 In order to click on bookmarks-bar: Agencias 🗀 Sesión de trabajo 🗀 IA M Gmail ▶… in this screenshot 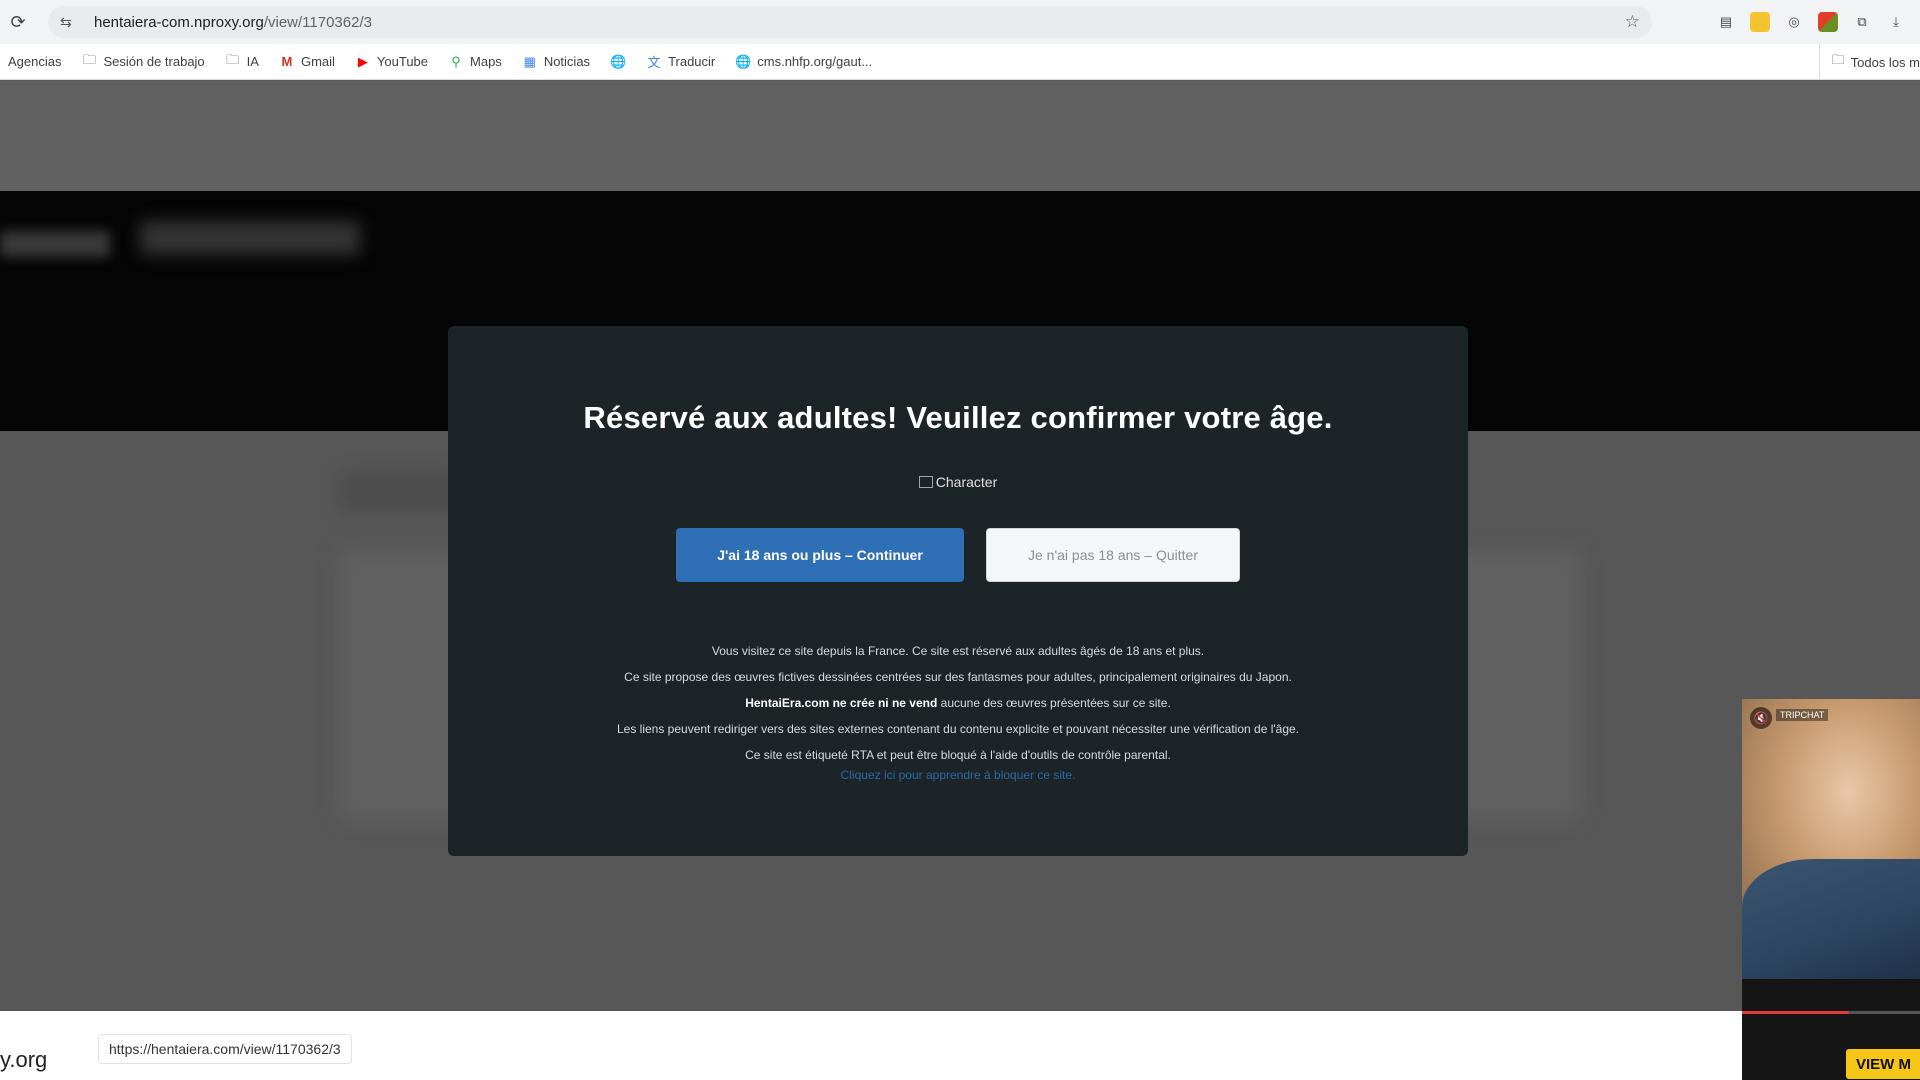, I will do `click(960, 62)`.